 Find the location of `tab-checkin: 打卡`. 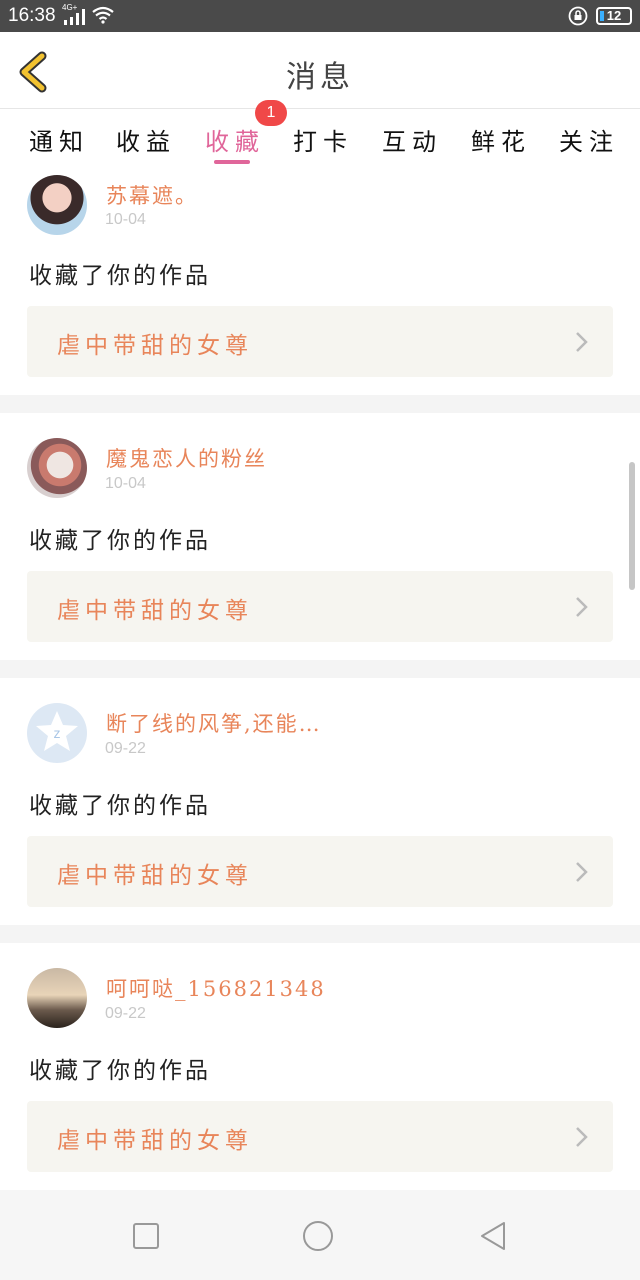

tab-checkin: 打卡 is located at coordinates (323, 139).